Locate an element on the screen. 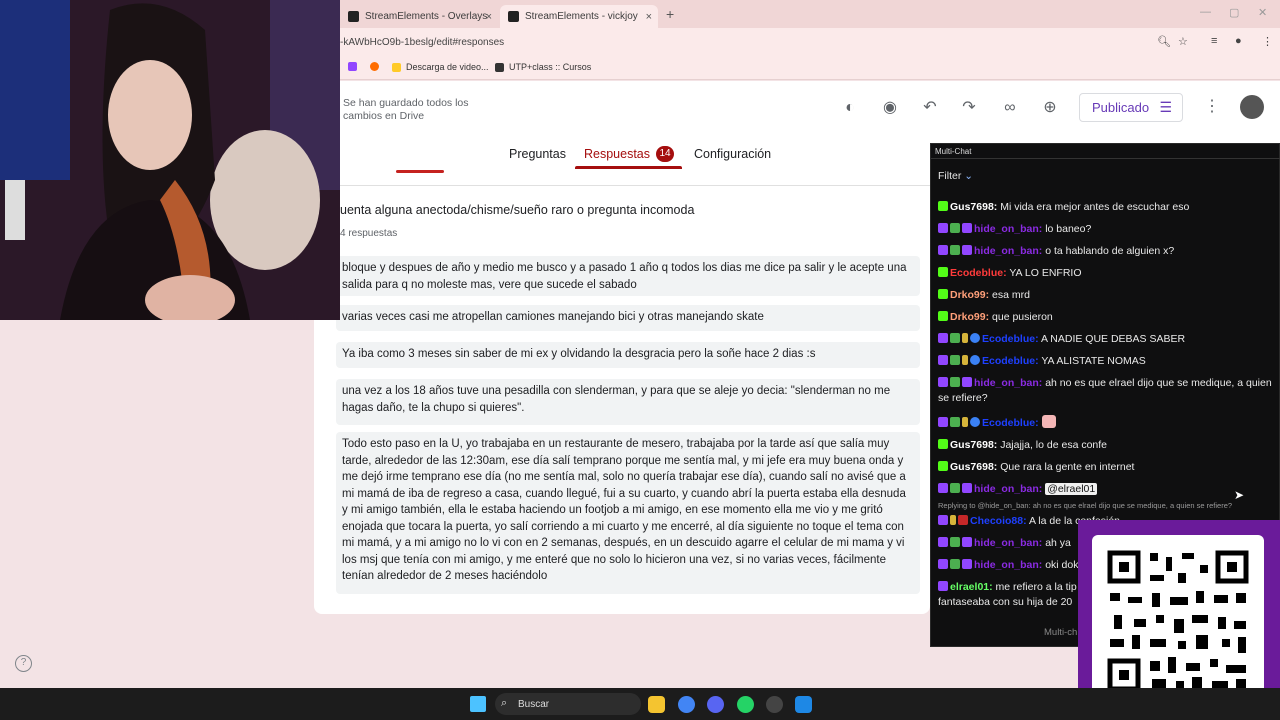 Image resolution: width=1280 pixels, height=720 pixels. chat-text: o ta hablando de alguien x? is located at coordinates (1110, 251).